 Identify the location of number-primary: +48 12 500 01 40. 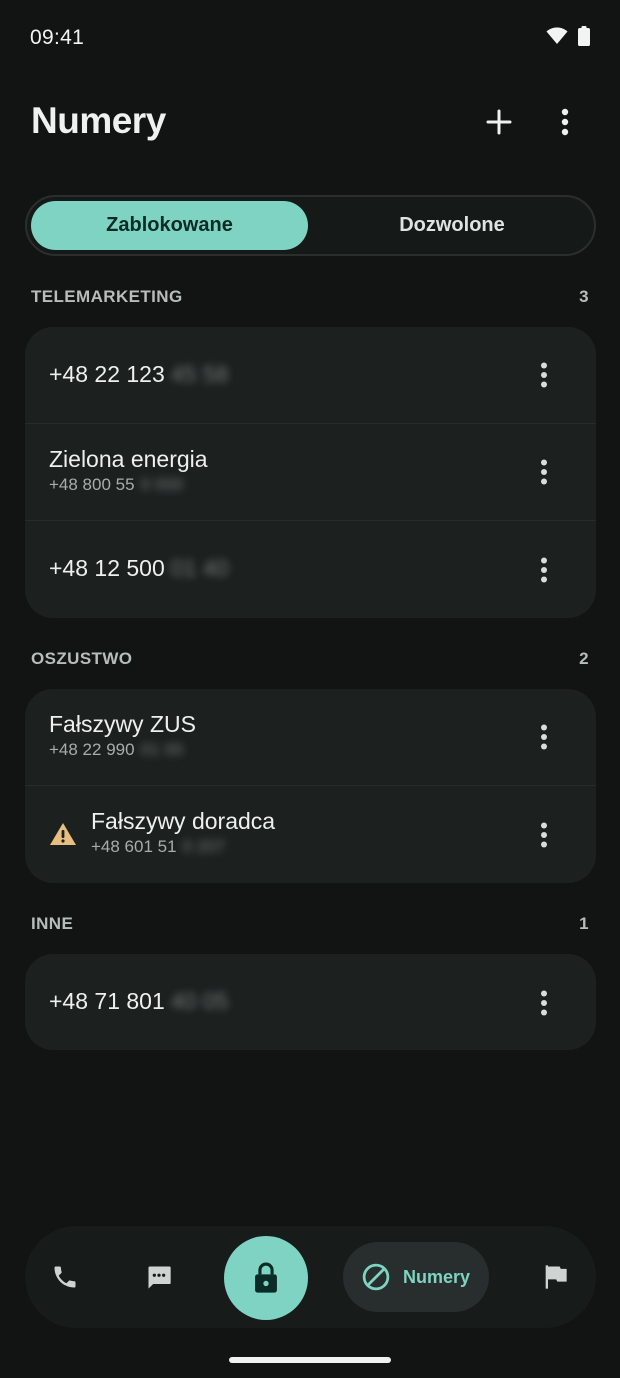
(138, 568).